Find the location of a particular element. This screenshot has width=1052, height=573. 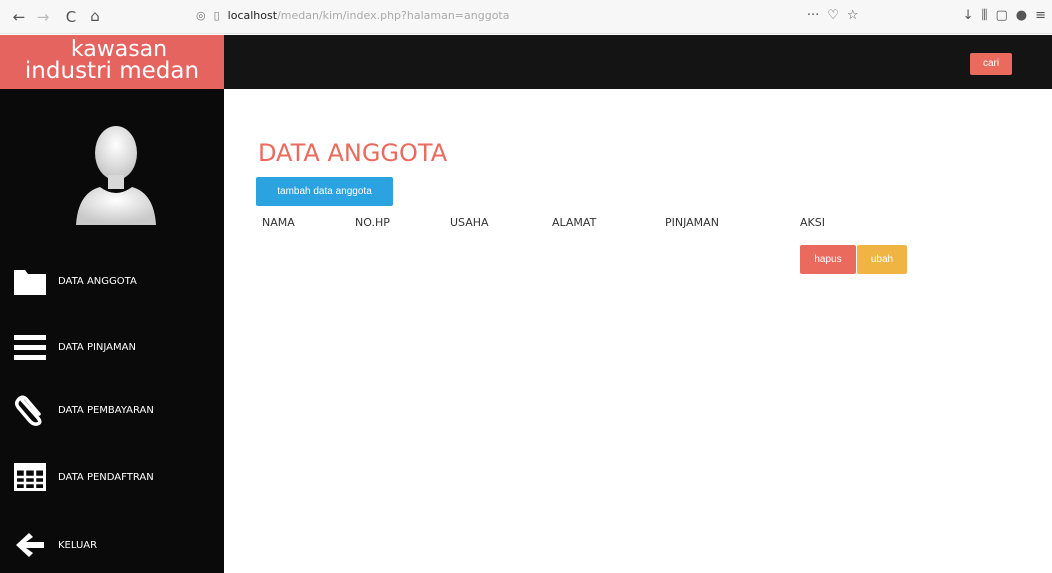

back-icon: ← is located at coordinates (19, 17).